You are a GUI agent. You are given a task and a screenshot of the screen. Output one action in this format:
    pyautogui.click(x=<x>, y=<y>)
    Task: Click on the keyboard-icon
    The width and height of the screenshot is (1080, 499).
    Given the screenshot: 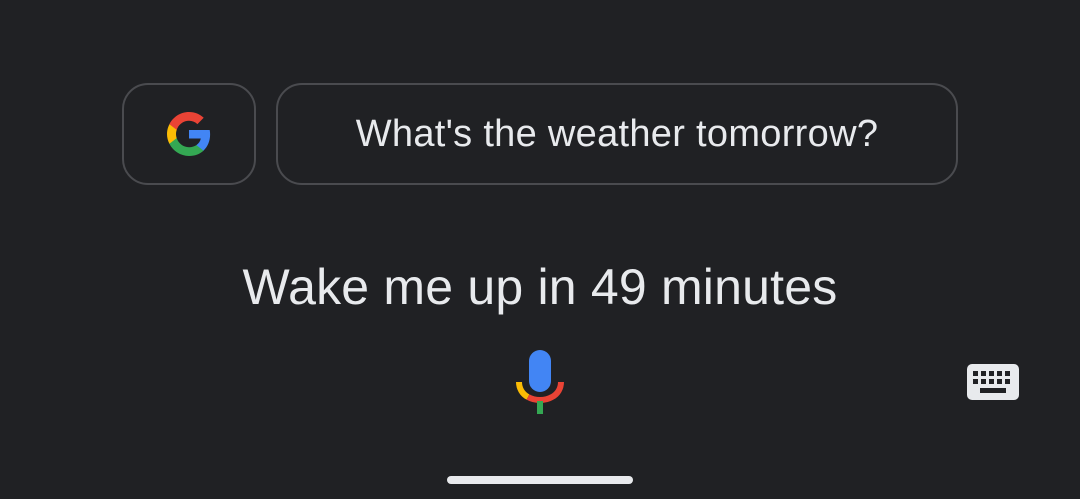 What is the action you would take?
    pyautogui.click(x=993, y=382)
    